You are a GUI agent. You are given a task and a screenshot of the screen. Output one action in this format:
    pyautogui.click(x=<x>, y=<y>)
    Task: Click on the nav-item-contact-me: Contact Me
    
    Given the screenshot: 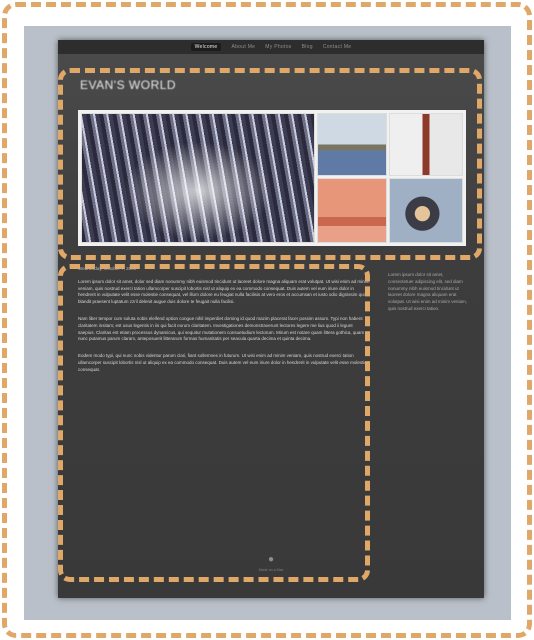 What is the action you would take?
    pyautogui.click(x=337, y=47)
    